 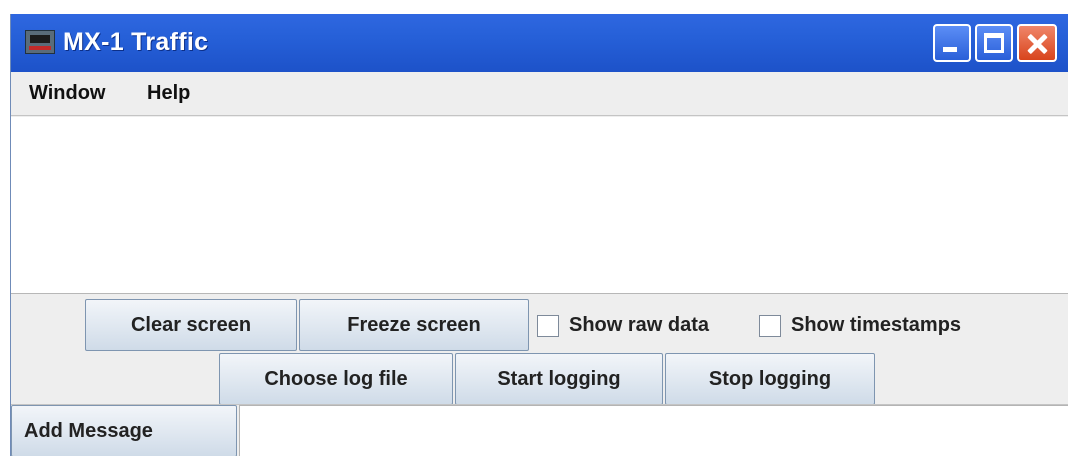 I want to click on title-bar: MX-1 Traffic, so click(x=539, y=43).